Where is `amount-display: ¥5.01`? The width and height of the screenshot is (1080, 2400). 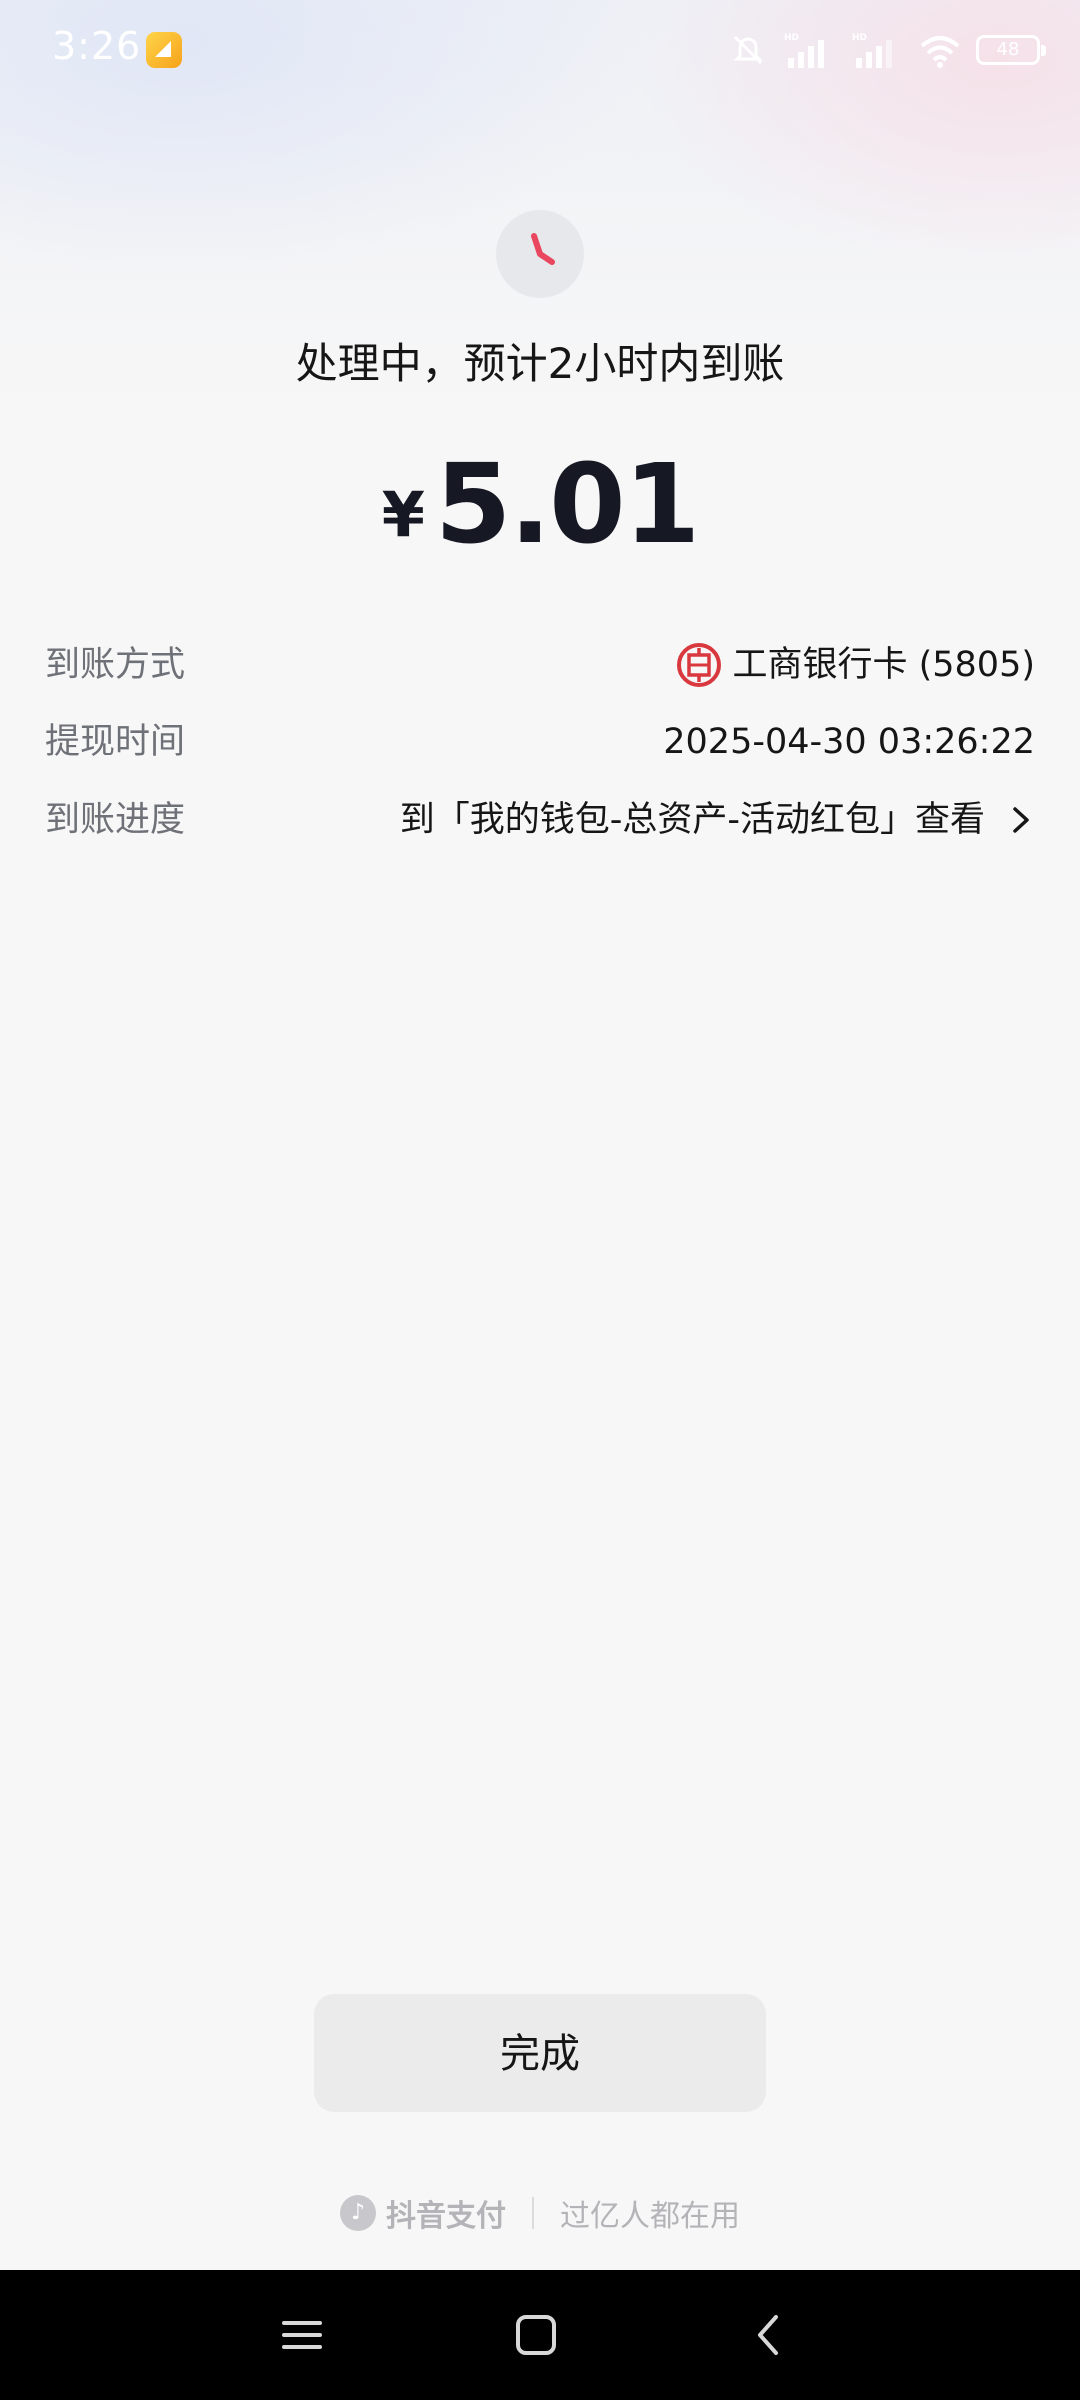
amount-display: ¥5.01 is located at coordinates (540, 504).